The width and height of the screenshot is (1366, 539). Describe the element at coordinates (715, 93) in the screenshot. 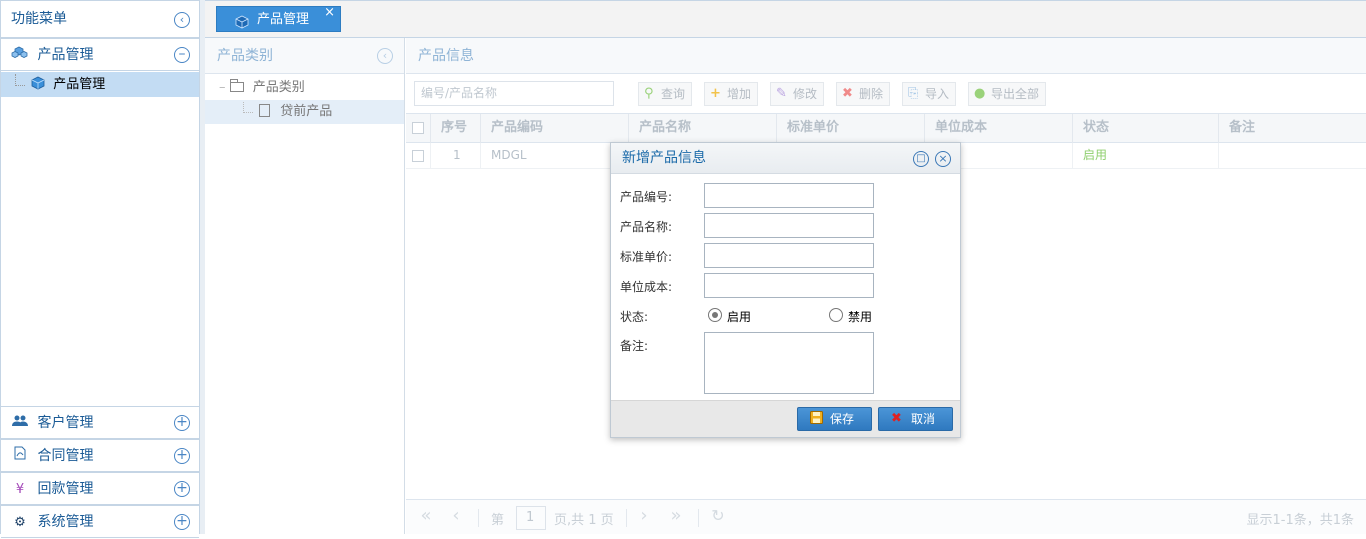

I see `plus-icon: +` at that location.